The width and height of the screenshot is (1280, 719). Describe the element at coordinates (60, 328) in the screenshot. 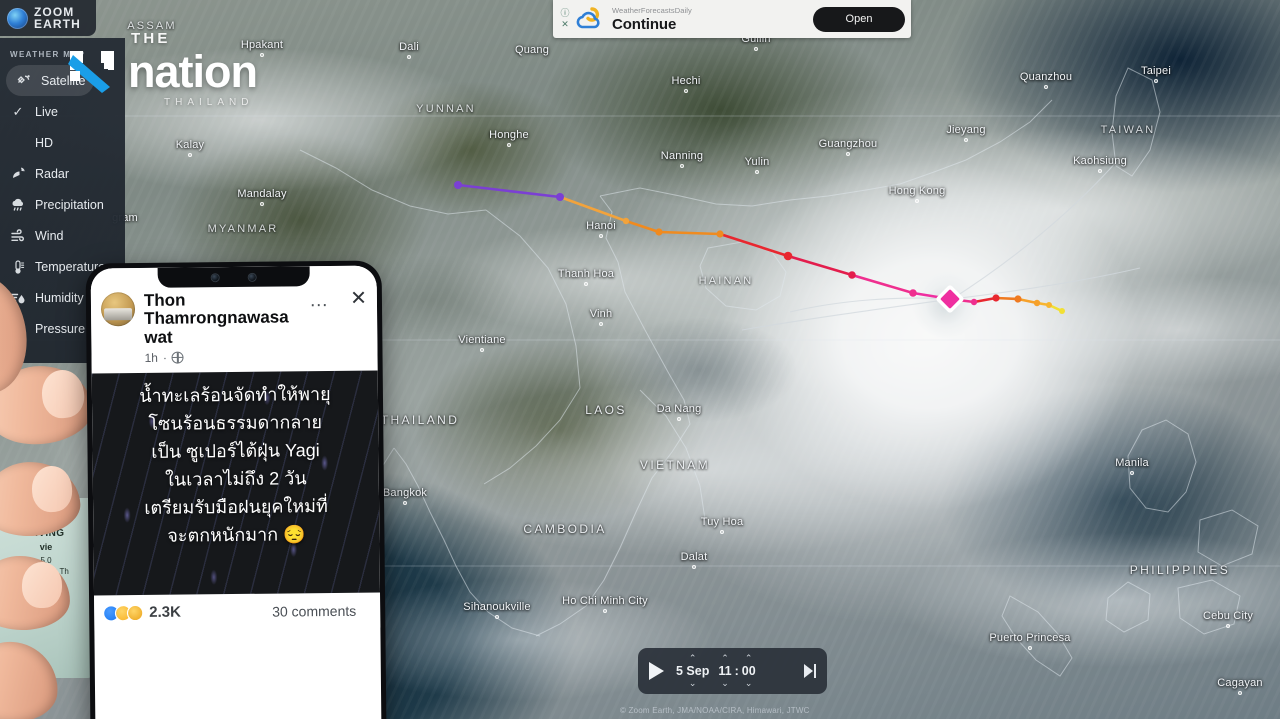

I see `menu-item-label: Pressure` at that location.